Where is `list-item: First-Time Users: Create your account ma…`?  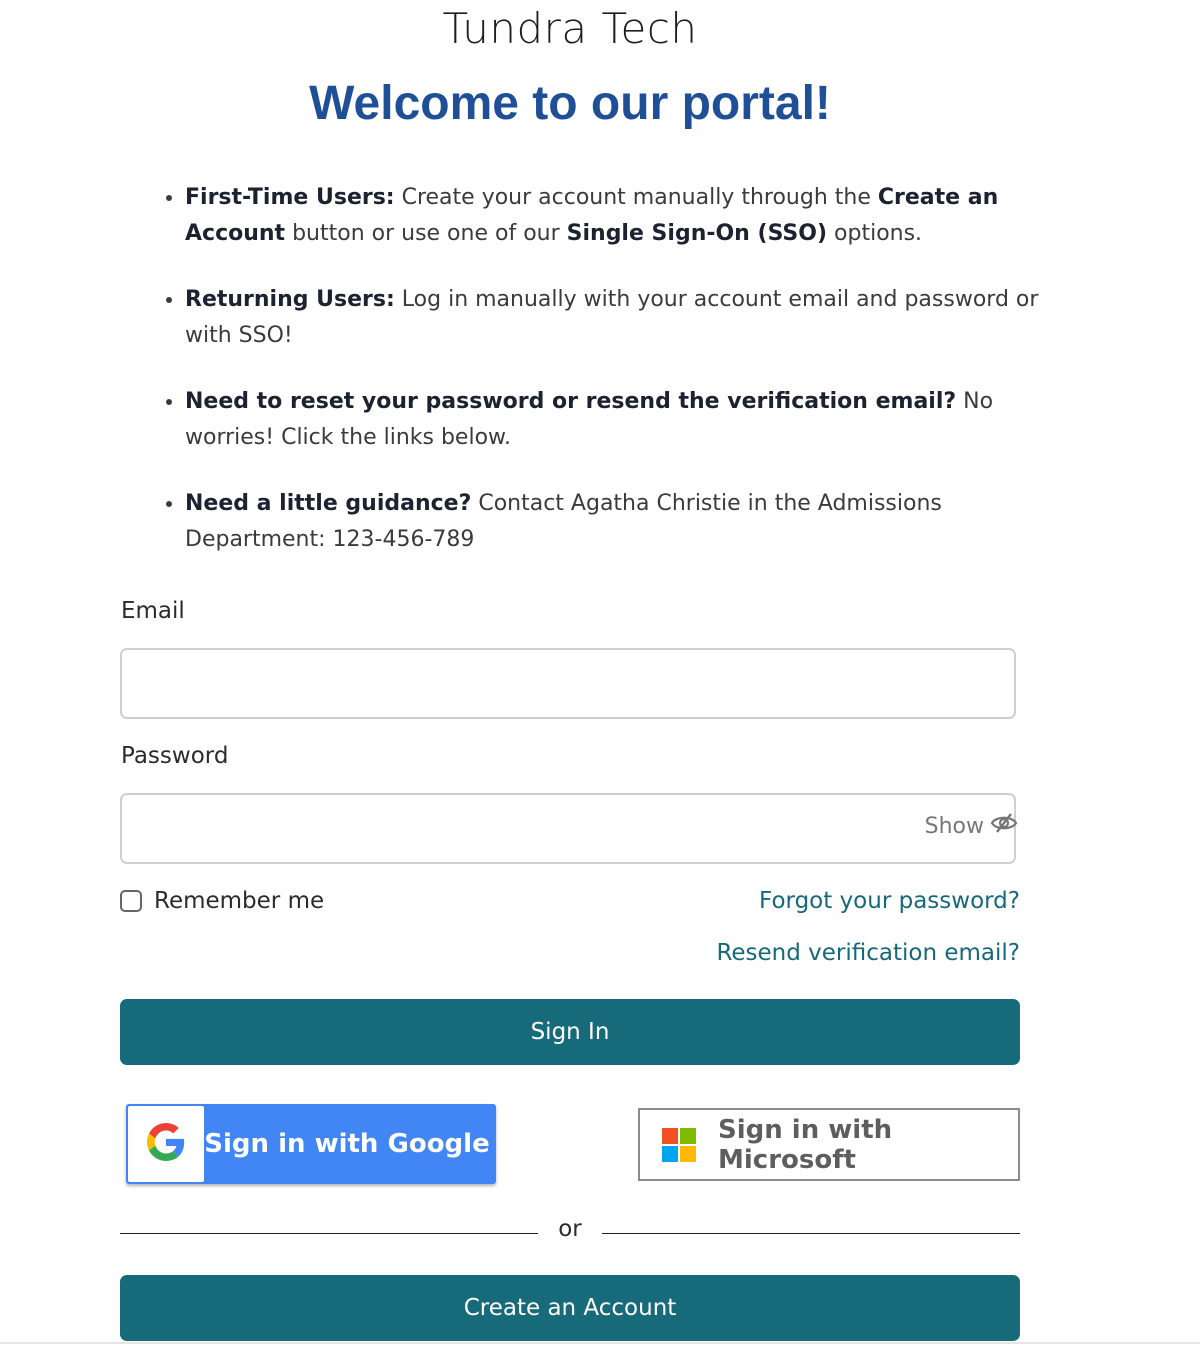 list-item: First-Time Users: Create your account ma… is located at coordinates (625, 216).